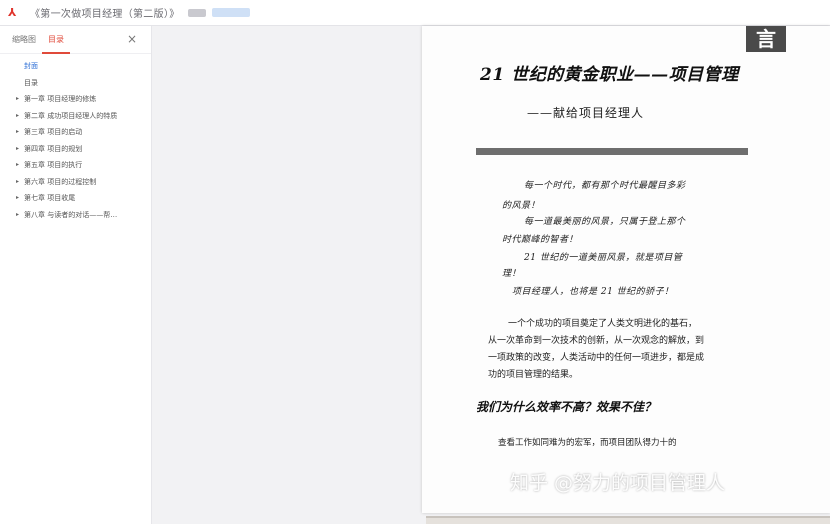 The image size is (830, 524). What do you see at coordinates (618, 483) in the screenshot?
I see `watermark: 知乎 @努力的项目管理人` at bounding box center [618, 483].